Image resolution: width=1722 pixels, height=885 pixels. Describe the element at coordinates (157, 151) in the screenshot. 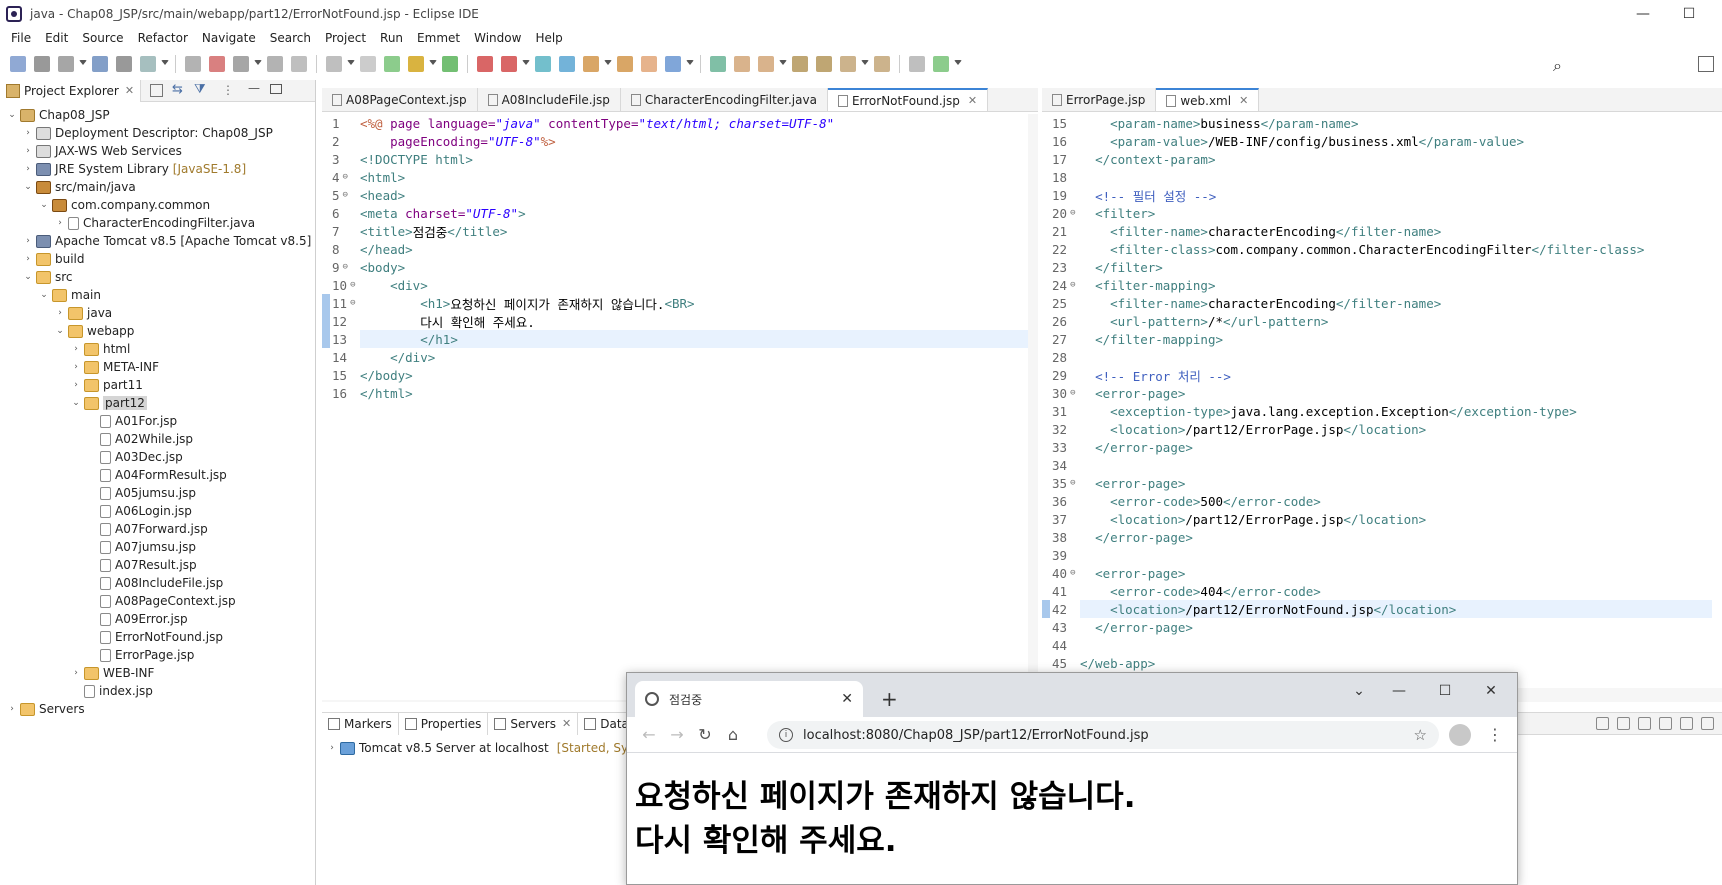

I see `tree-item: › JAX-WS Web Services` at that location.